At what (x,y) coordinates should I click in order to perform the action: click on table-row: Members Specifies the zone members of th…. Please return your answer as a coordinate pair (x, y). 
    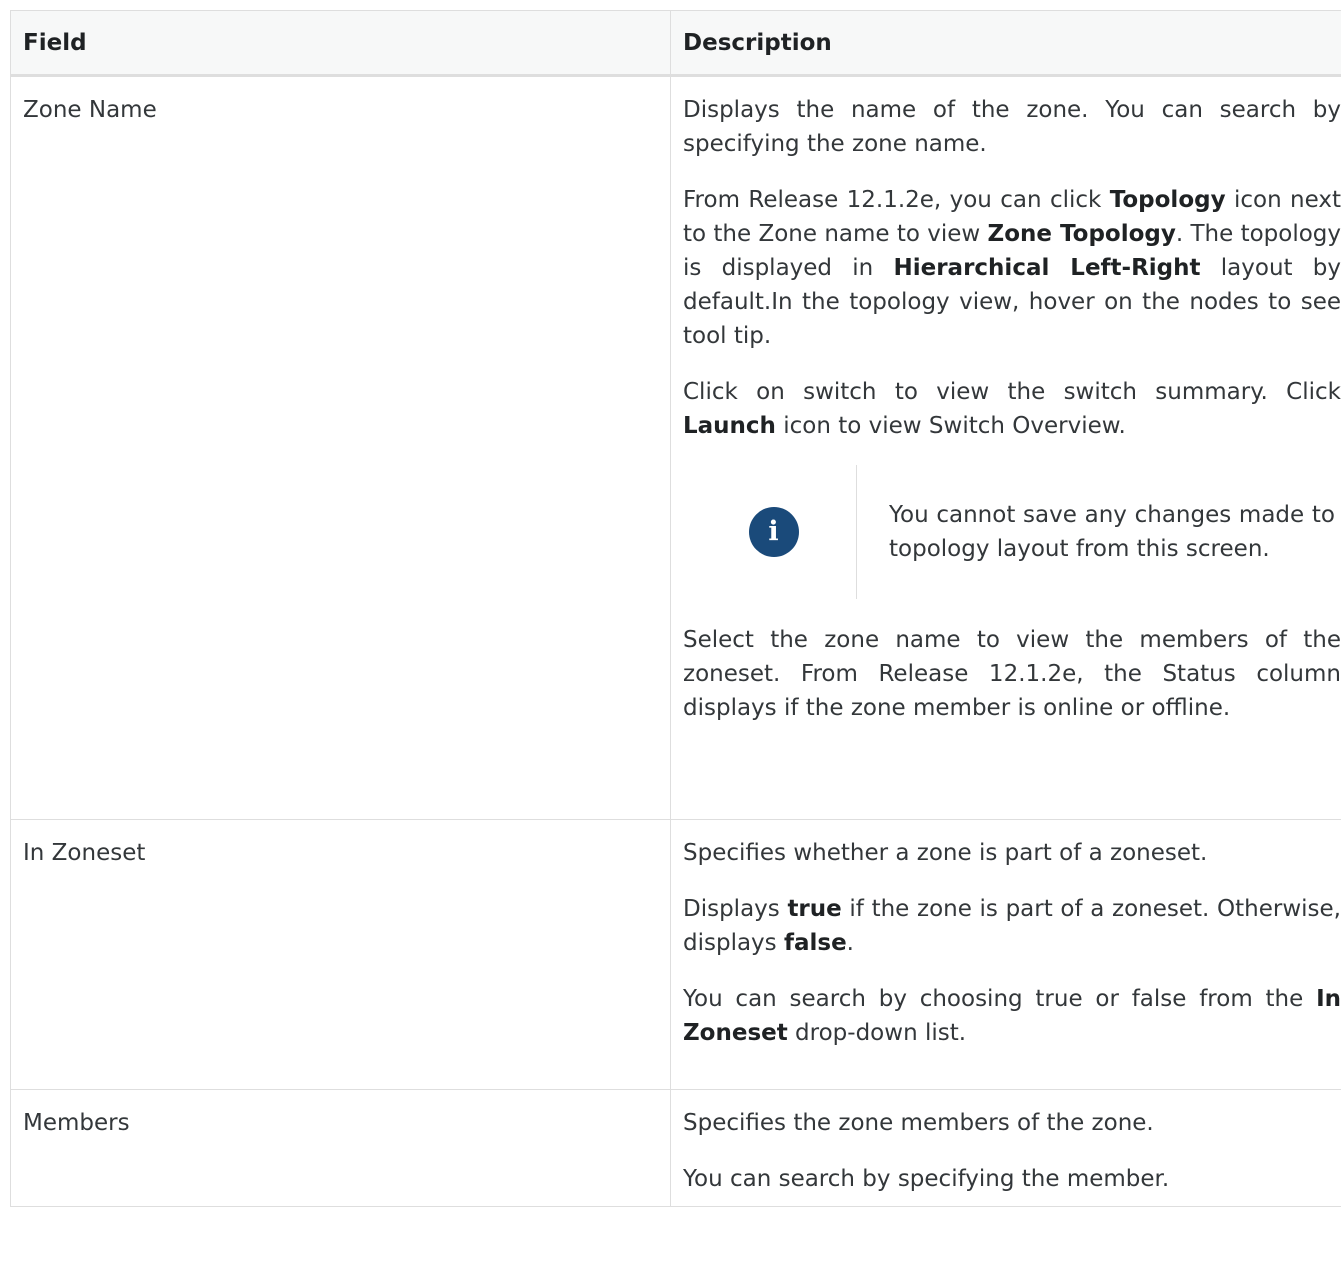
    Looking at the image, I should click on (675, 1148).